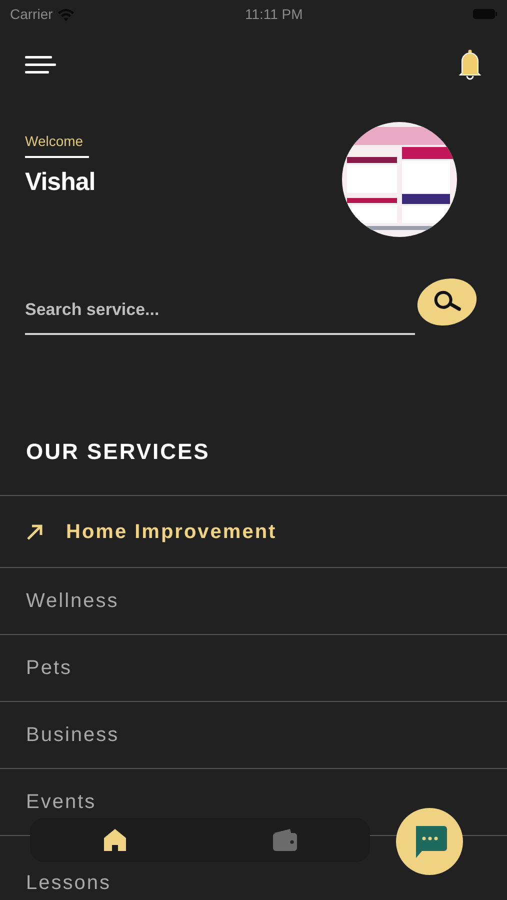 The image size is (507, 900). I want to click on service-item: Events, so click(61, 802).